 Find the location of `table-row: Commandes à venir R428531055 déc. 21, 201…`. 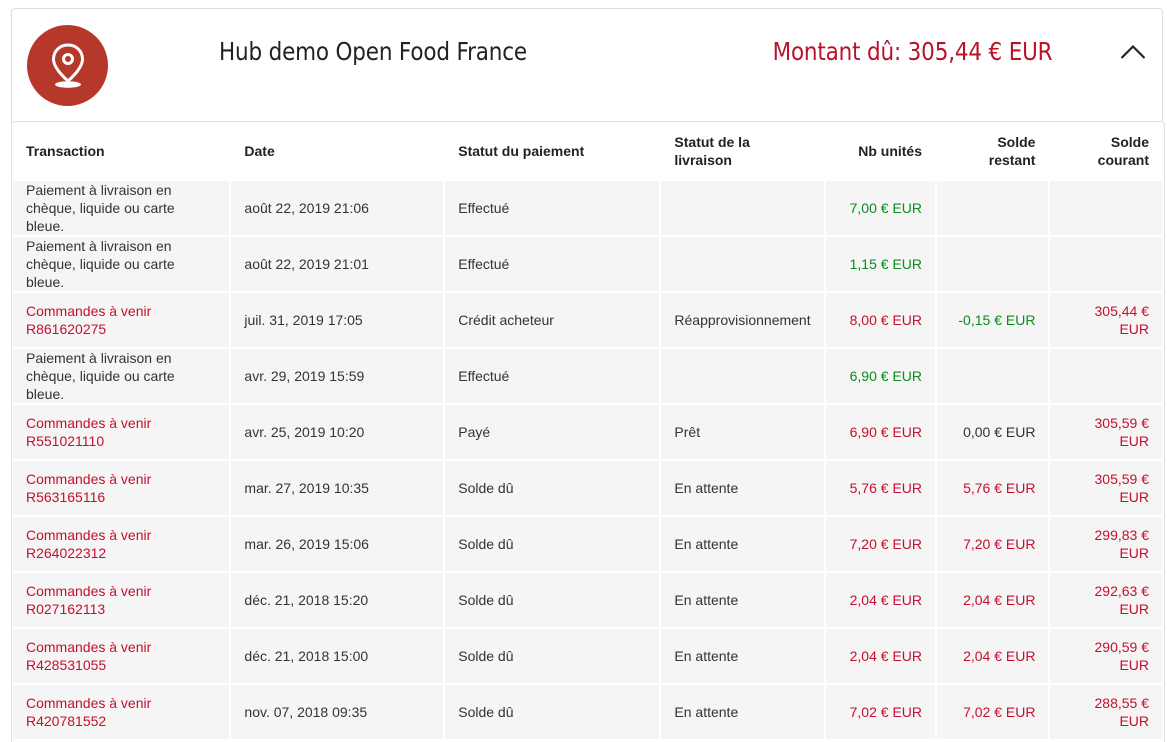

table-row: Commandes à venir R428531055 déc. 21, 201… is located at coordinates (587, 656).